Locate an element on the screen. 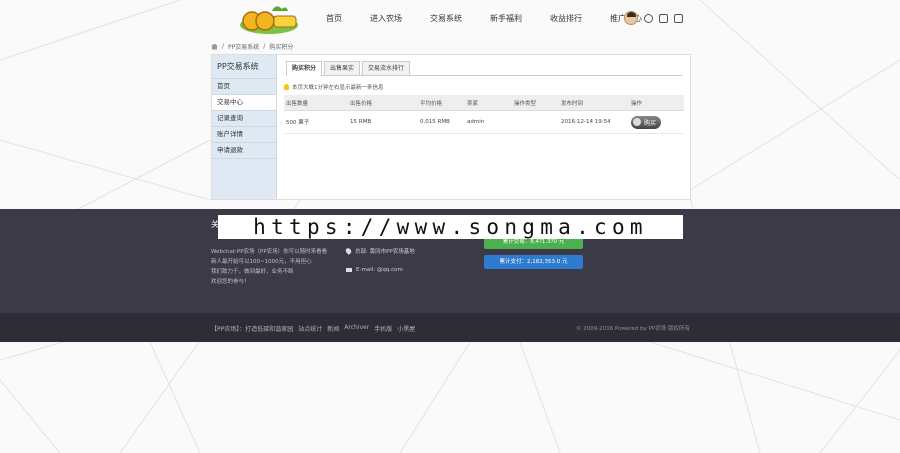  avatar is located at coordinates (631, 18).